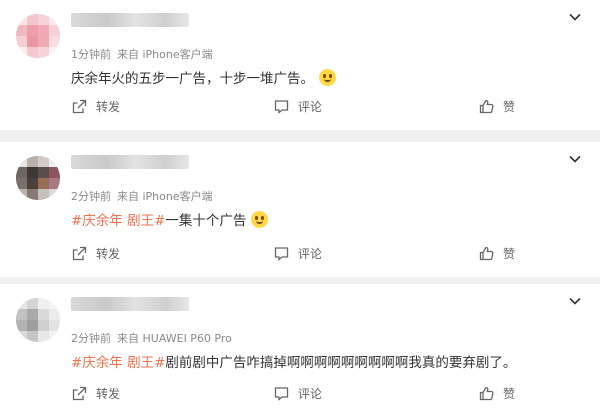  I want to click on wink-emoji-icon, so click(260, 219).